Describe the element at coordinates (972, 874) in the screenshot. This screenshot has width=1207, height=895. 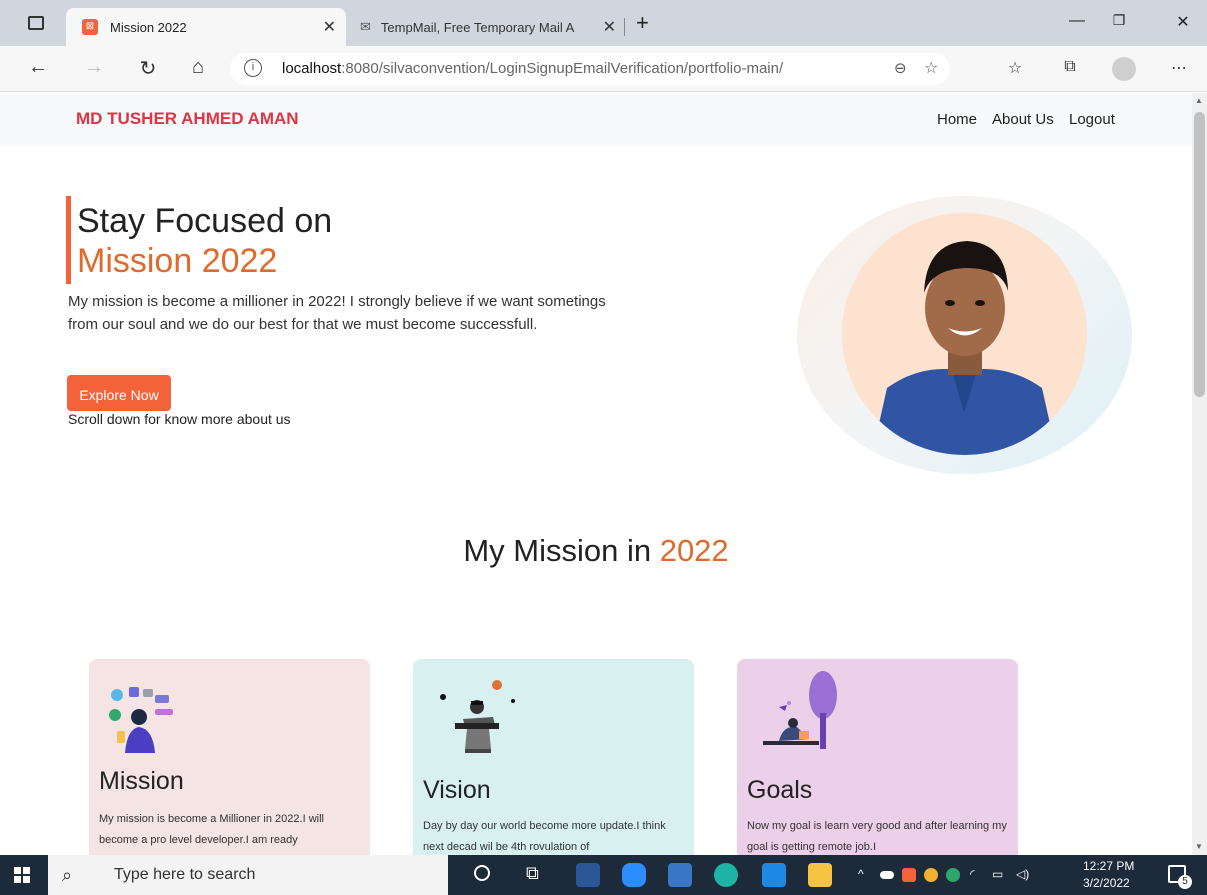
I see `wifi-icon: ◜` at that location.